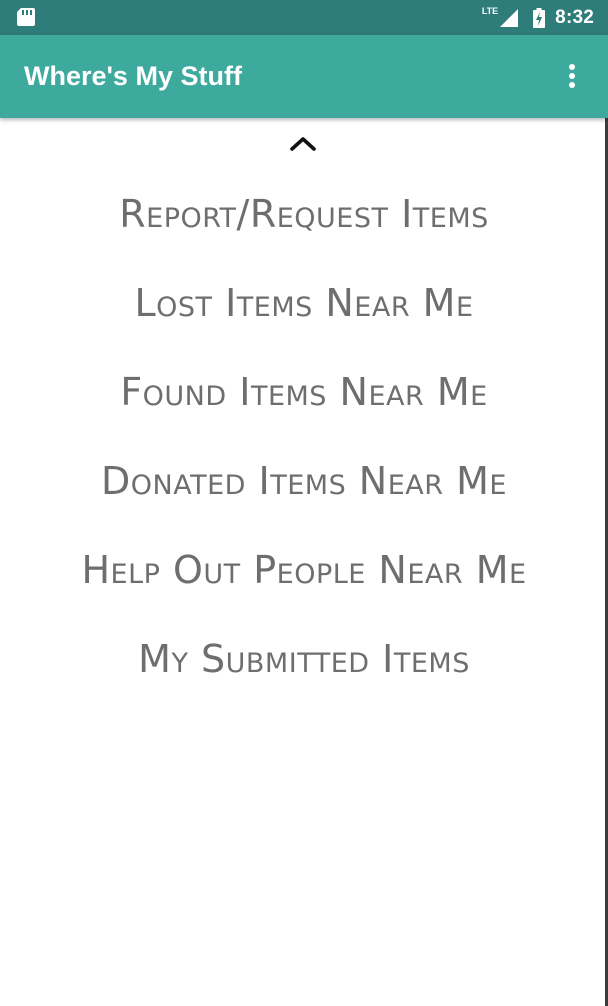 This screenshot has width=608, height=1006. I want to click on battery-charging-icon, so click(539, 17).